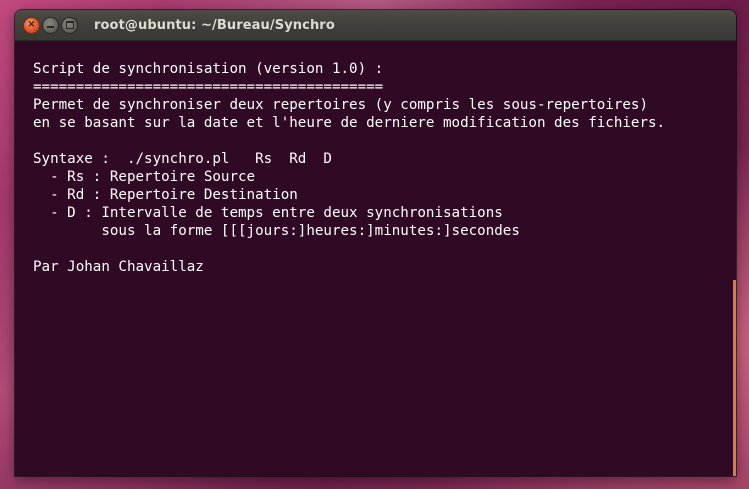 The image size is (749, 489). What do you see at coordinates (182, 159) in the screenshot?
I see `terminal-line: Syntaxe : ./synchro.pl Rs Rd D` at bounding box center [182, 159].